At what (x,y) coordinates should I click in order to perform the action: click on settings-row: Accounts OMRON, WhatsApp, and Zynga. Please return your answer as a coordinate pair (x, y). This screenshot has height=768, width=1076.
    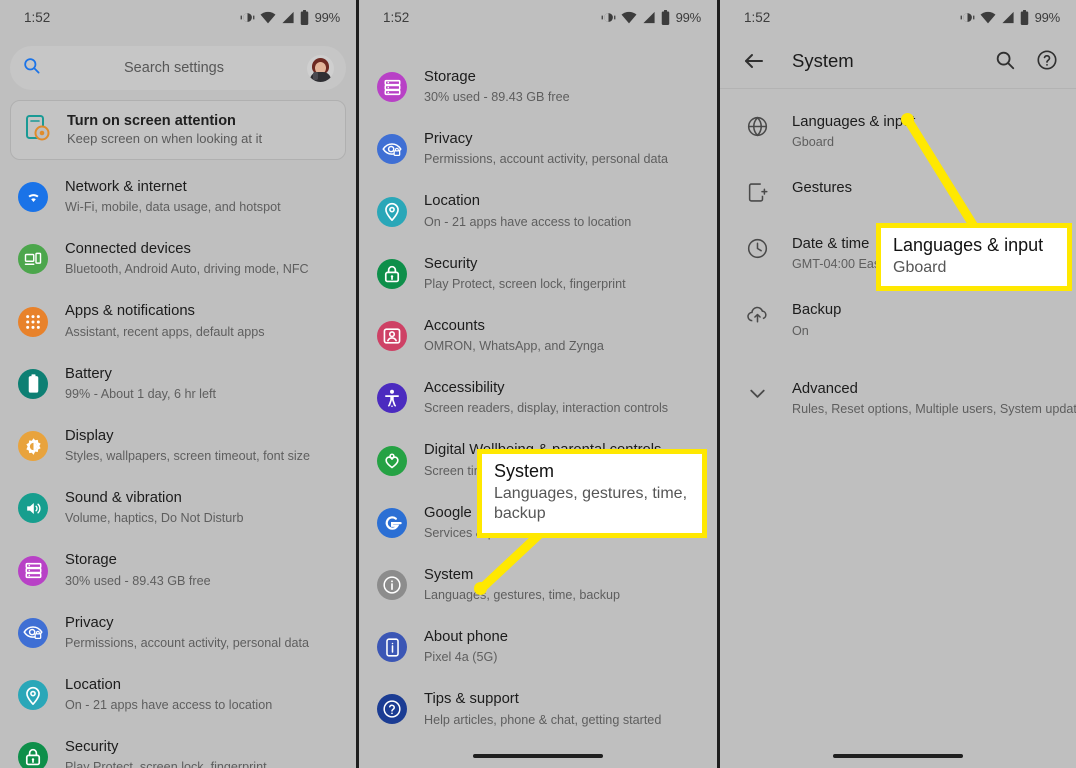
    Looking at the image, I should click on (538, 336).